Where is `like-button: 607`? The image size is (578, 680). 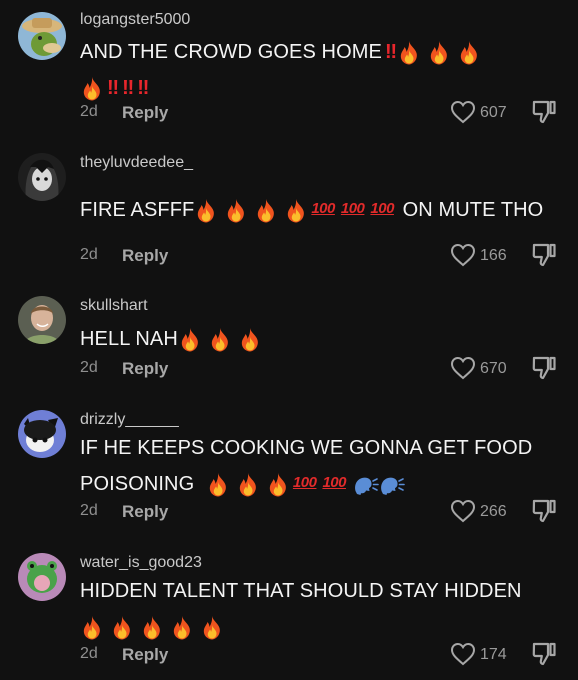
like-button: 607 is located at coordinates (490, 113).